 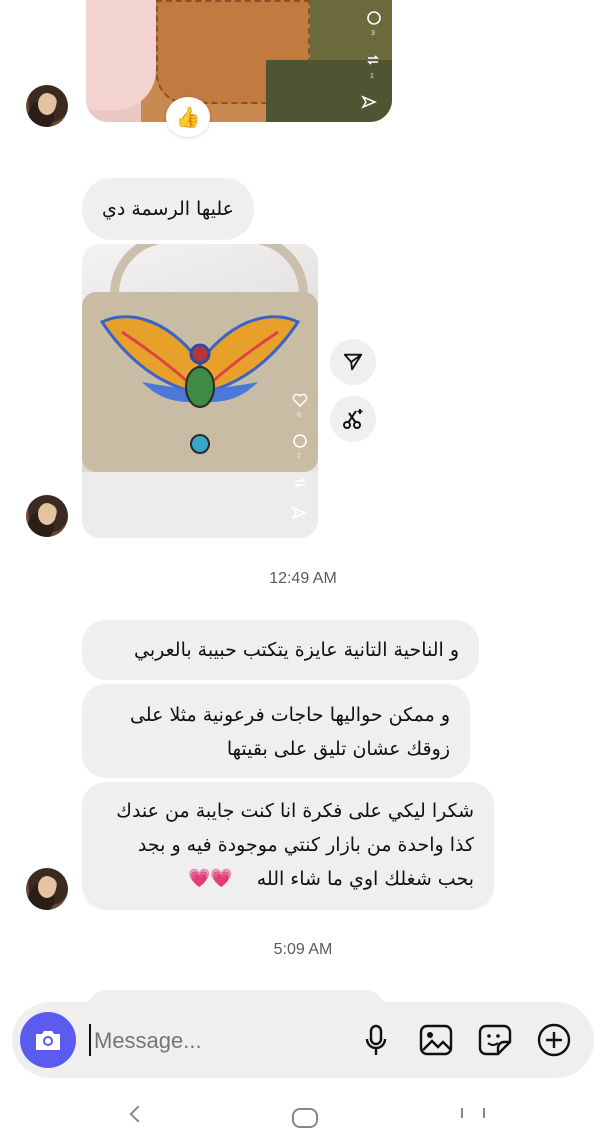 I want to click on microphone-icon, so click(x=376, y=1041).